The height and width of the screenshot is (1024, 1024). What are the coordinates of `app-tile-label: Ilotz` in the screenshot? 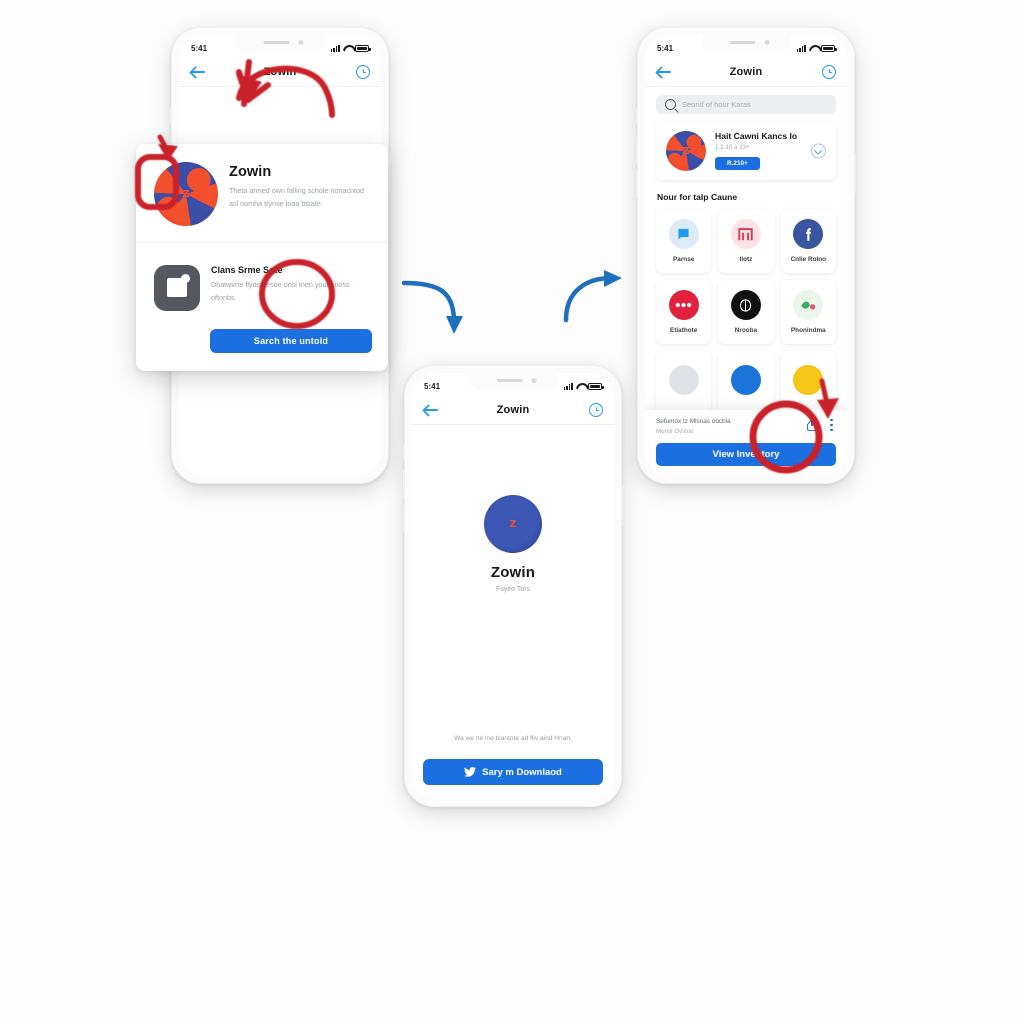 It's located at (746, 259).